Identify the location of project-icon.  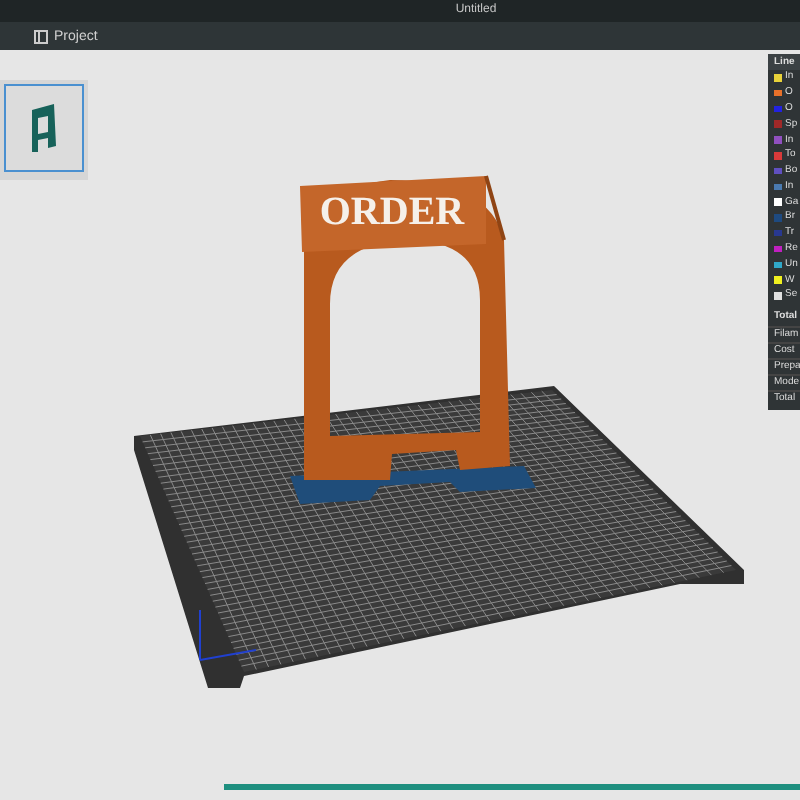
(41, 36).